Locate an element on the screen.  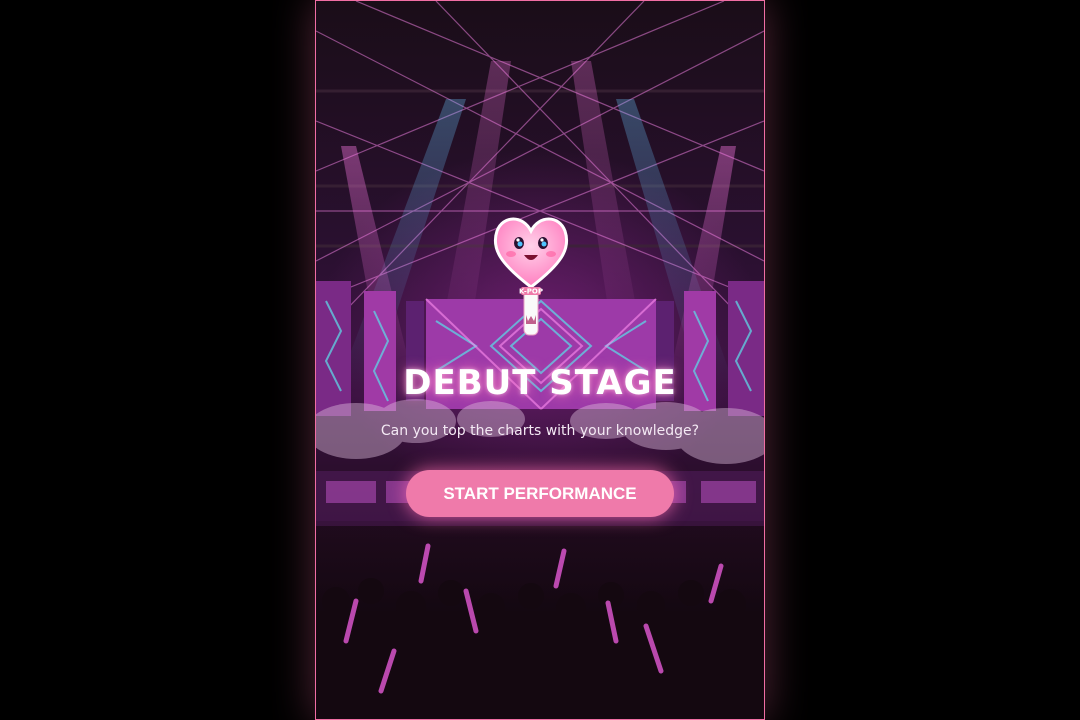
page-title: DEBUT STAGE is located at coordinates (540, 383).